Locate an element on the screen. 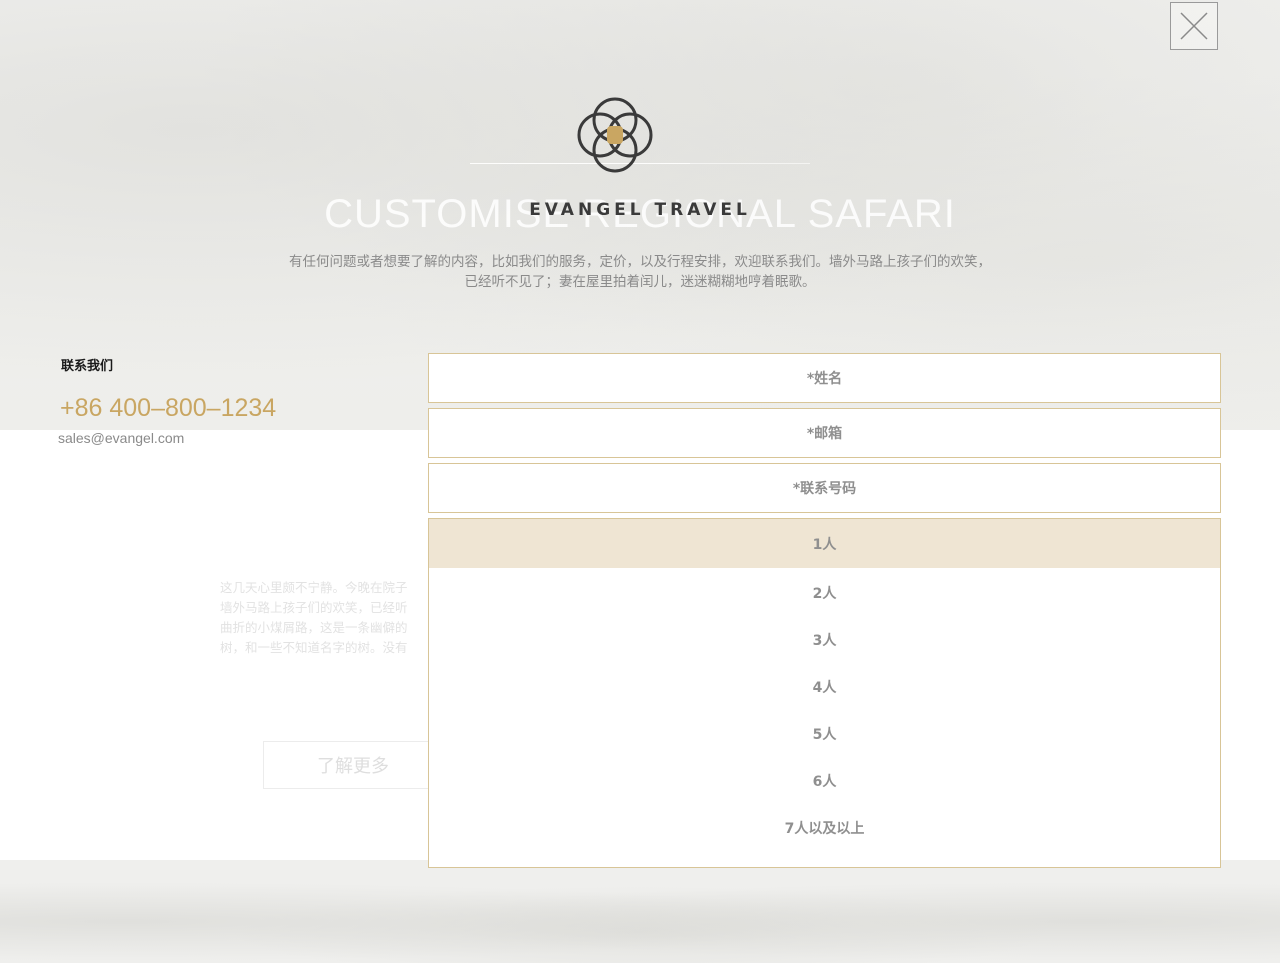 This screenshot has height=963, width=1280. background-more-button: 了解更多 is located at coordinates (353, 765).